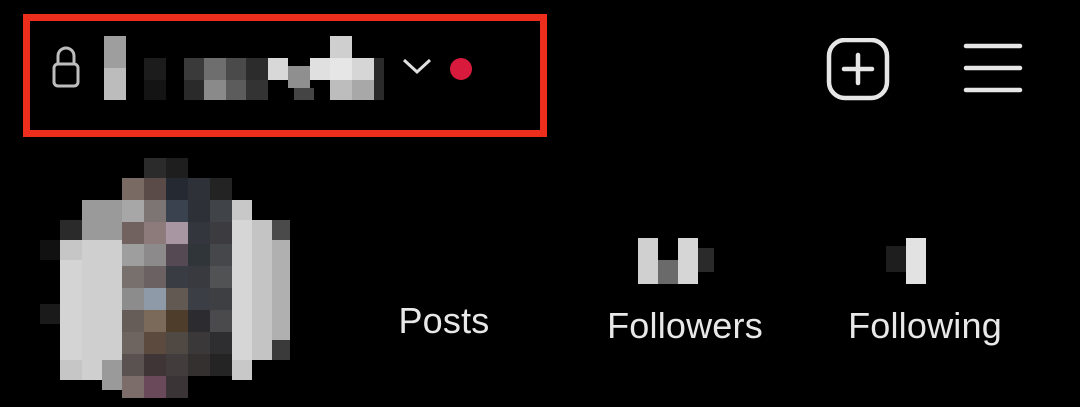  I want to click on followers-label: Followers, so click(685, 325).